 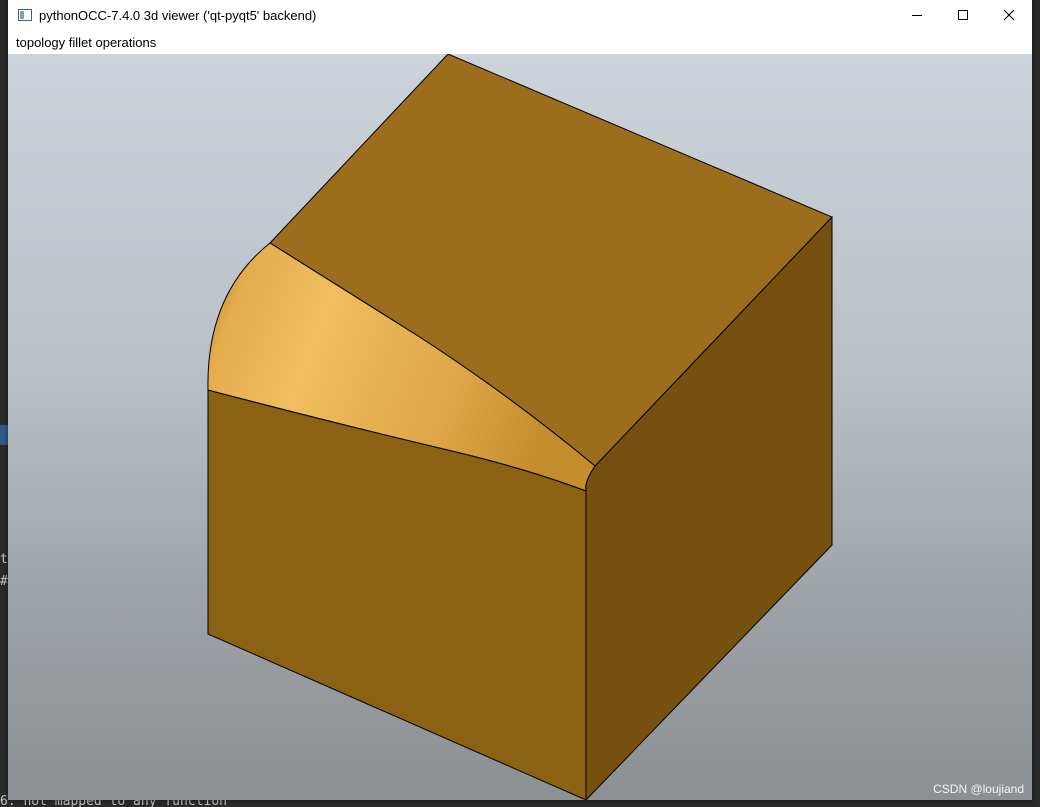 I want to click on background-text-fragment: t, so click(x=4, y=559).